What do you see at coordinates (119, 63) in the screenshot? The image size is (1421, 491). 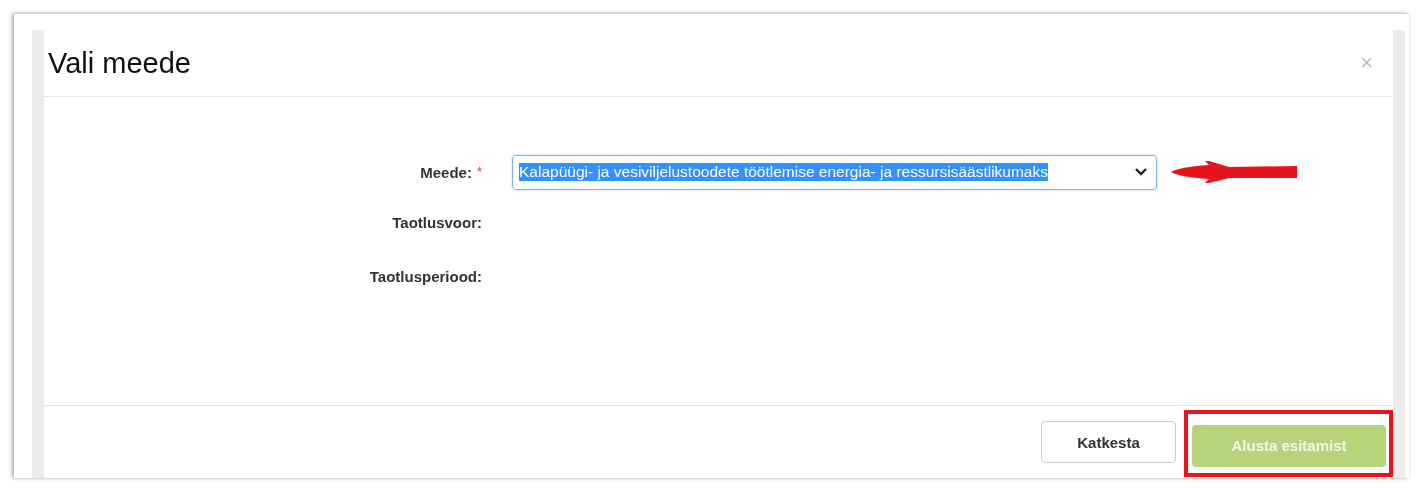 I see `dialog-title: Vali meede` at bounding box center [119, 63].